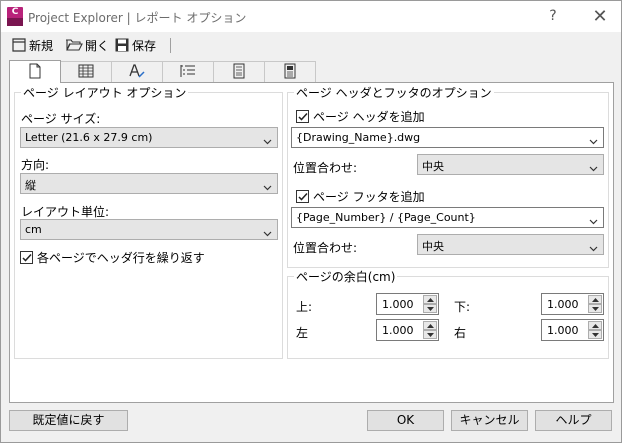  What do you see at coordinates (15, 16) in the screenshot?
I see `app-icon: C` at bounding box center [15, 16].